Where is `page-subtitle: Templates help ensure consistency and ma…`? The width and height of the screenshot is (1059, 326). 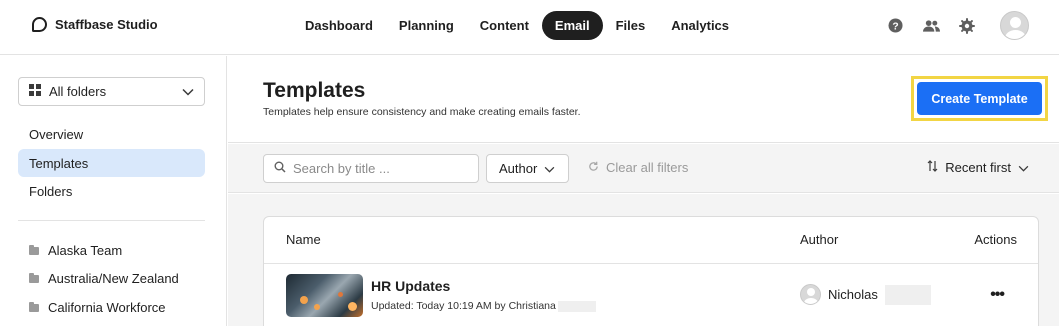 page-subtitle: Templates help ensure consistency and ma… is located at coordinates (422, 112).